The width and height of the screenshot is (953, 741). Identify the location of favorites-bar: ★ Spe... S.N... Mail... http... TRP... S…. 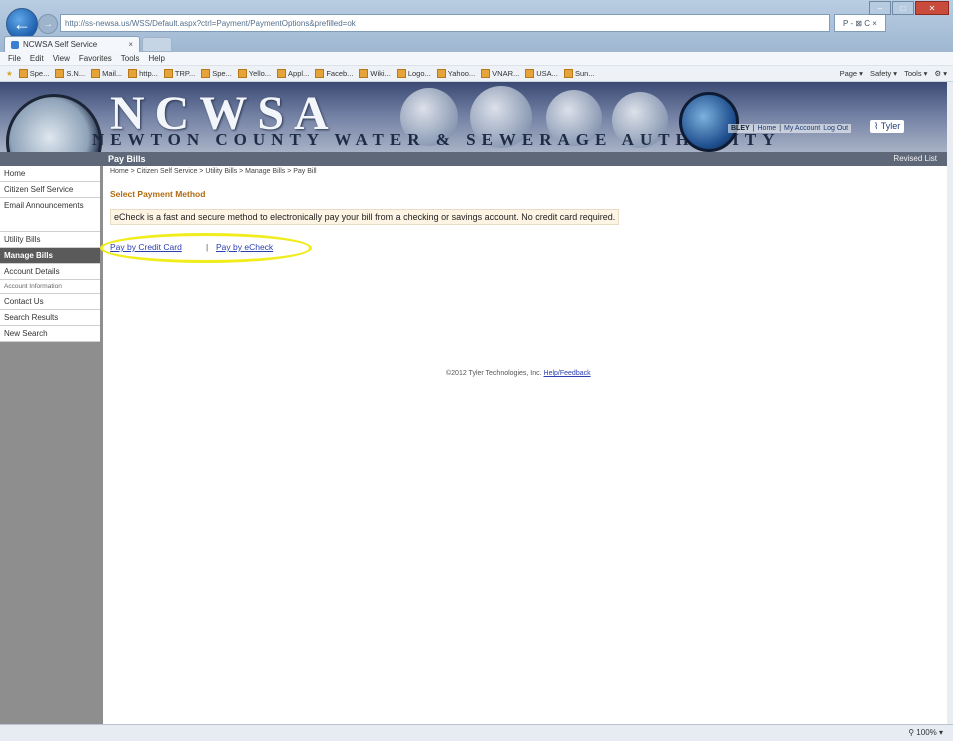
(476, 74).